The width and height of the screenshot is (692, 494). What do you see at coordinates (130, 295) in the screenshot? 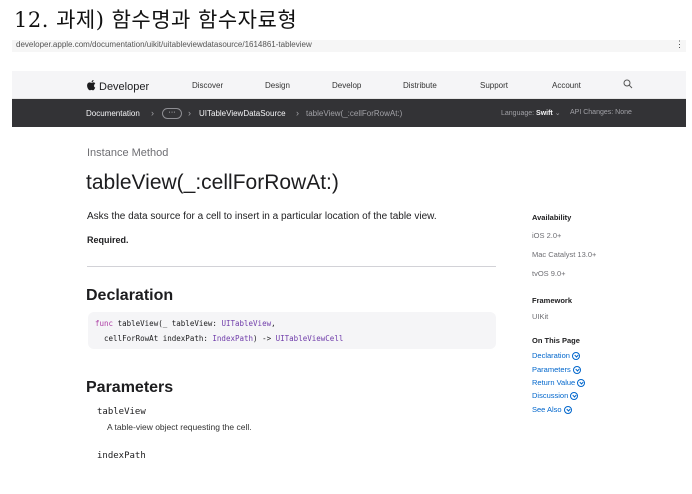
I see `declaration-heading: Declaration` at bounding box center [130, 295].